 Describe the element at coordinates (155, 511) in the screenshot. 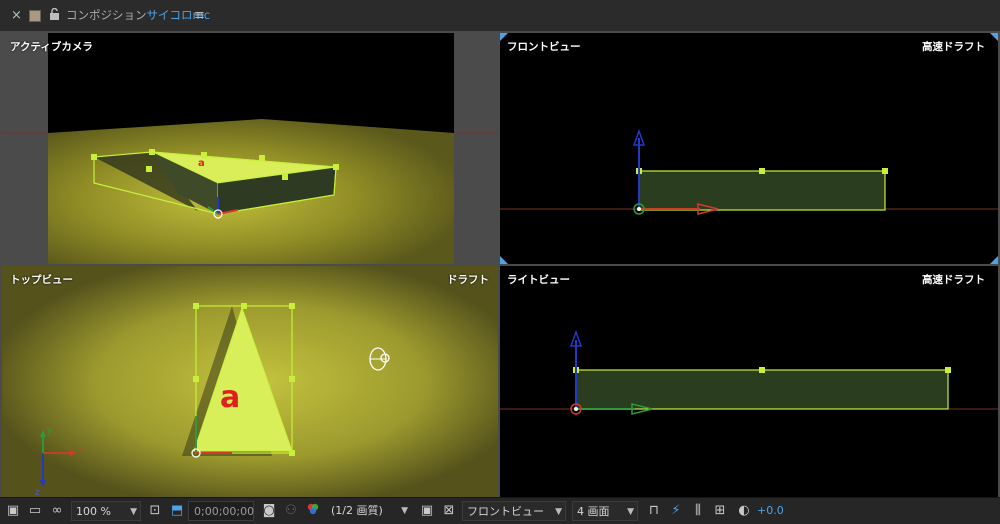

I see `region-of-interest-icon: ⊡` at that location.